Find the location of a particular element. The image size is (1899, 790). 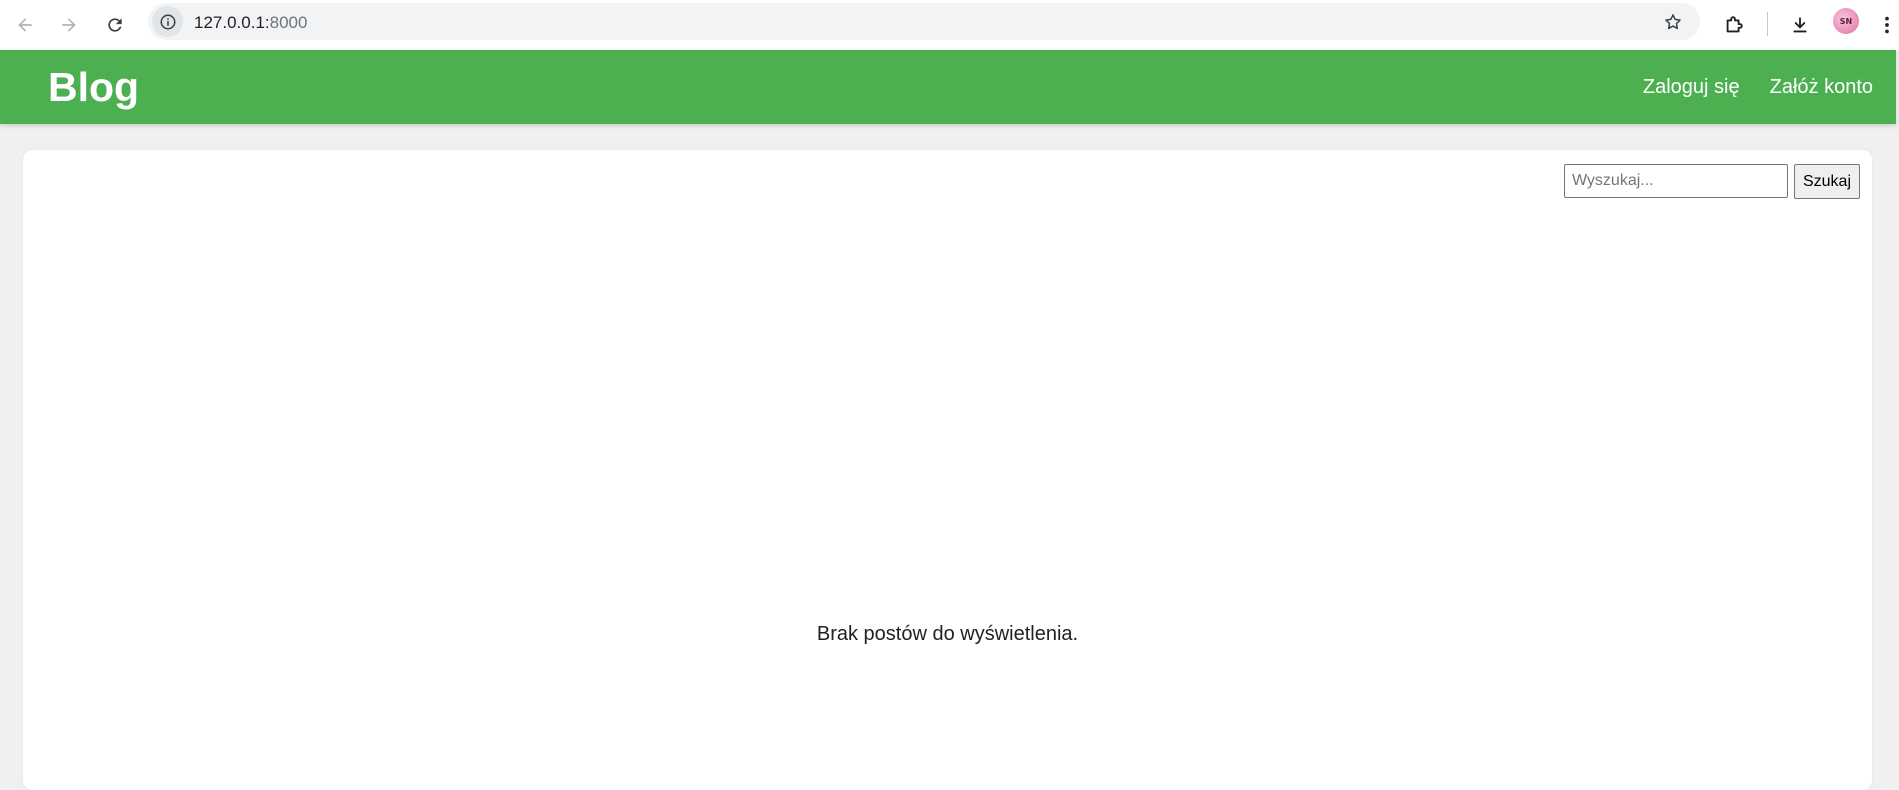

url-text: 127.0.0.1:8000 is located at coordinates (250, 23).